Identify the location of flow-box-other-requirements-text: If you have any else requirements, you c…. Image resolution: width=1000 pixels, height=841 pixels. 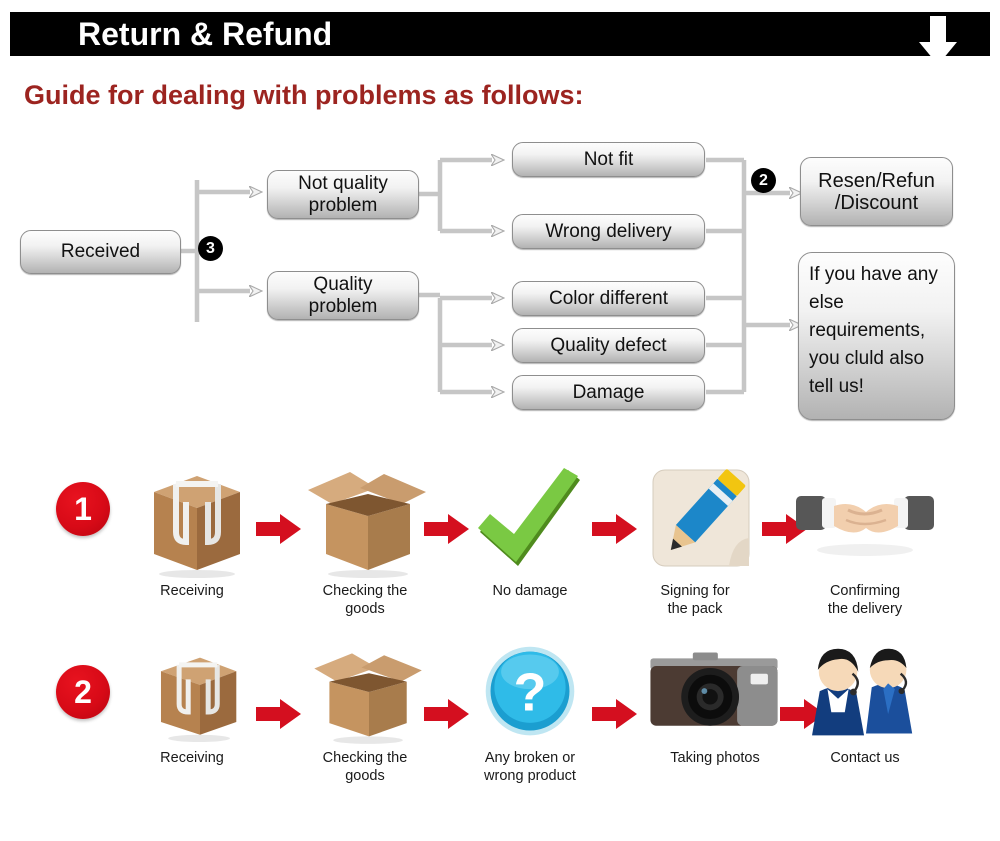
(873, 330).